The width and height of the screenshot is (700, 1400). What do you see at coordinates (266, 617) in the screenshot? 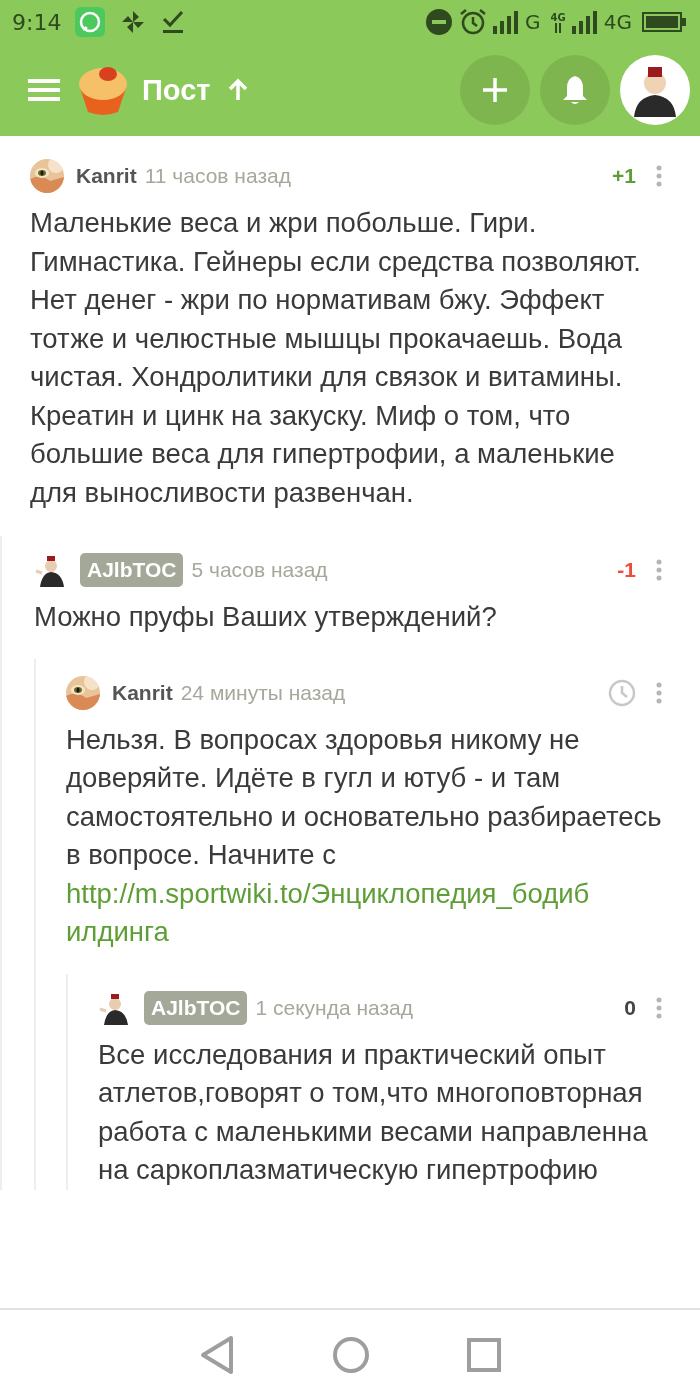
I see `comment-text: Можно пруфы Ваших утверждений?` at bounding box center [266, 617].